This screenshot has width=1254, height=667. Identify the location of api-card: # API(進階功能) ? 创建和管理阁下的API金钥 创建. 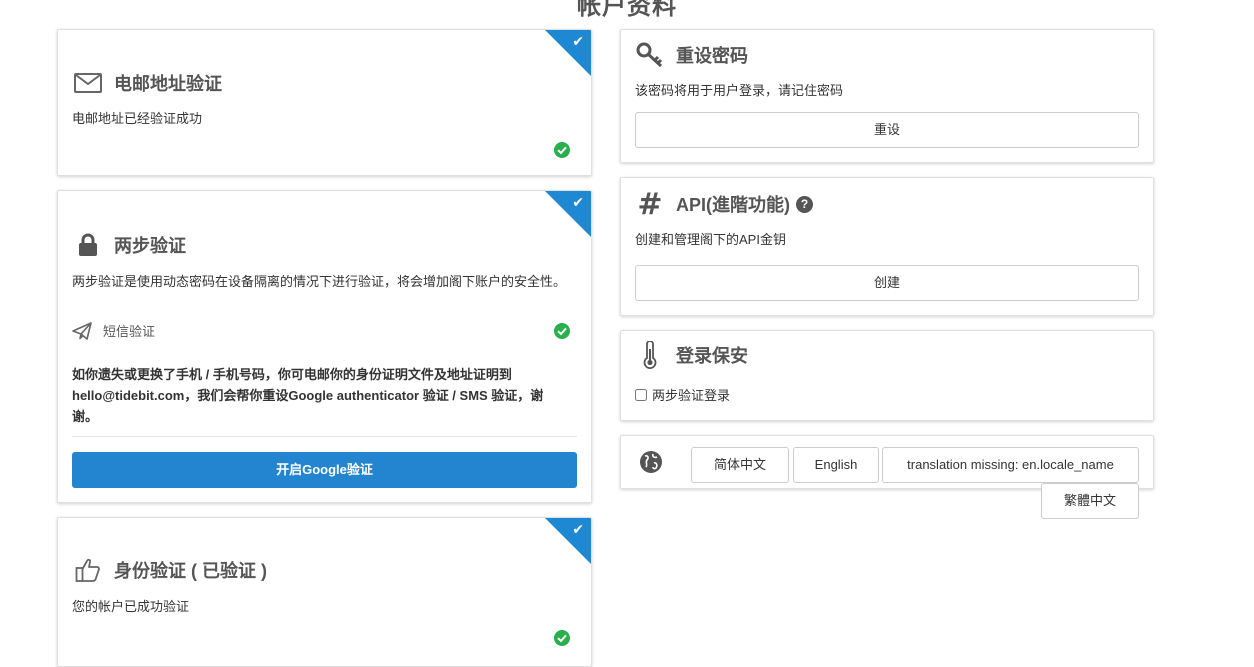
(887, 246).